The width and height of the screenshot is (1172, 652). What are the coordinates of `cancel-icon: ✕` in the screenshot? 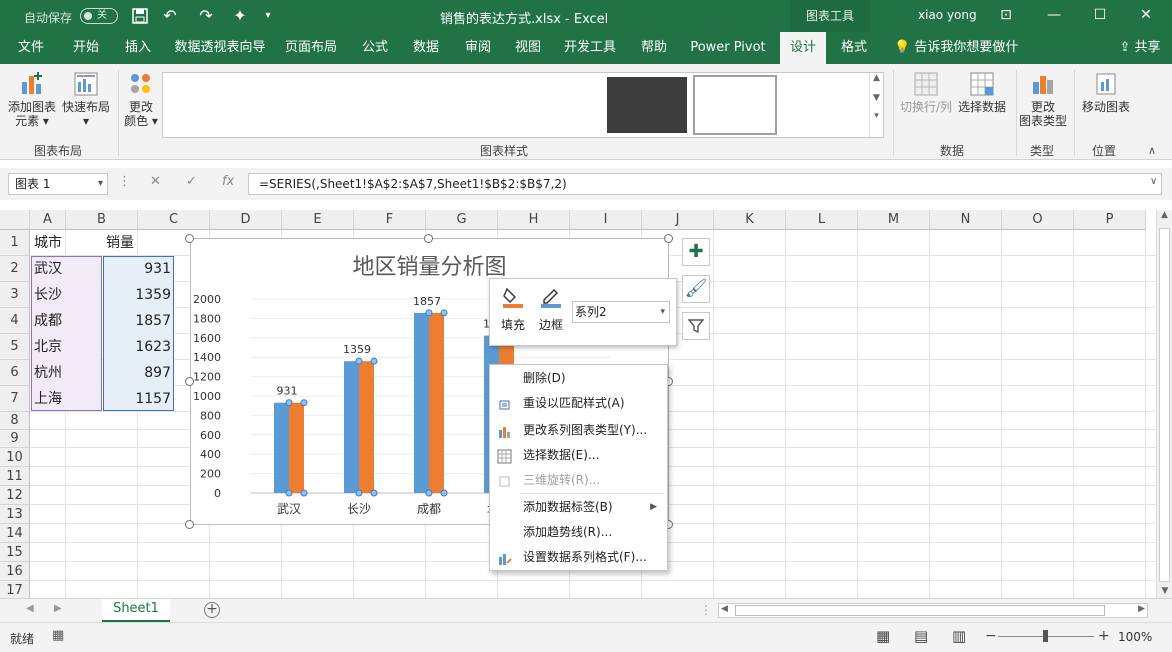 It's located at (155, 181).